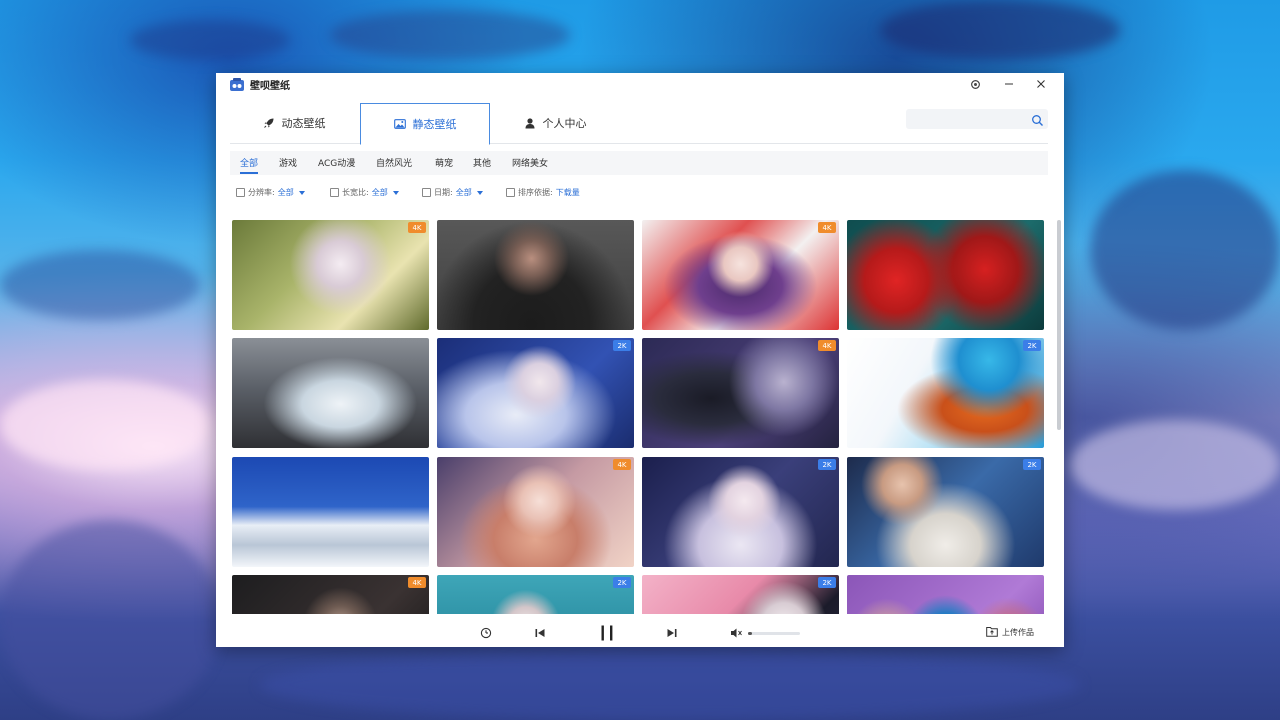 The width and height of the screenshot is (1280, 720). Describe the element at coordinates (288, 162) in the screenshot. I see `category-games: 游戏` at that location.